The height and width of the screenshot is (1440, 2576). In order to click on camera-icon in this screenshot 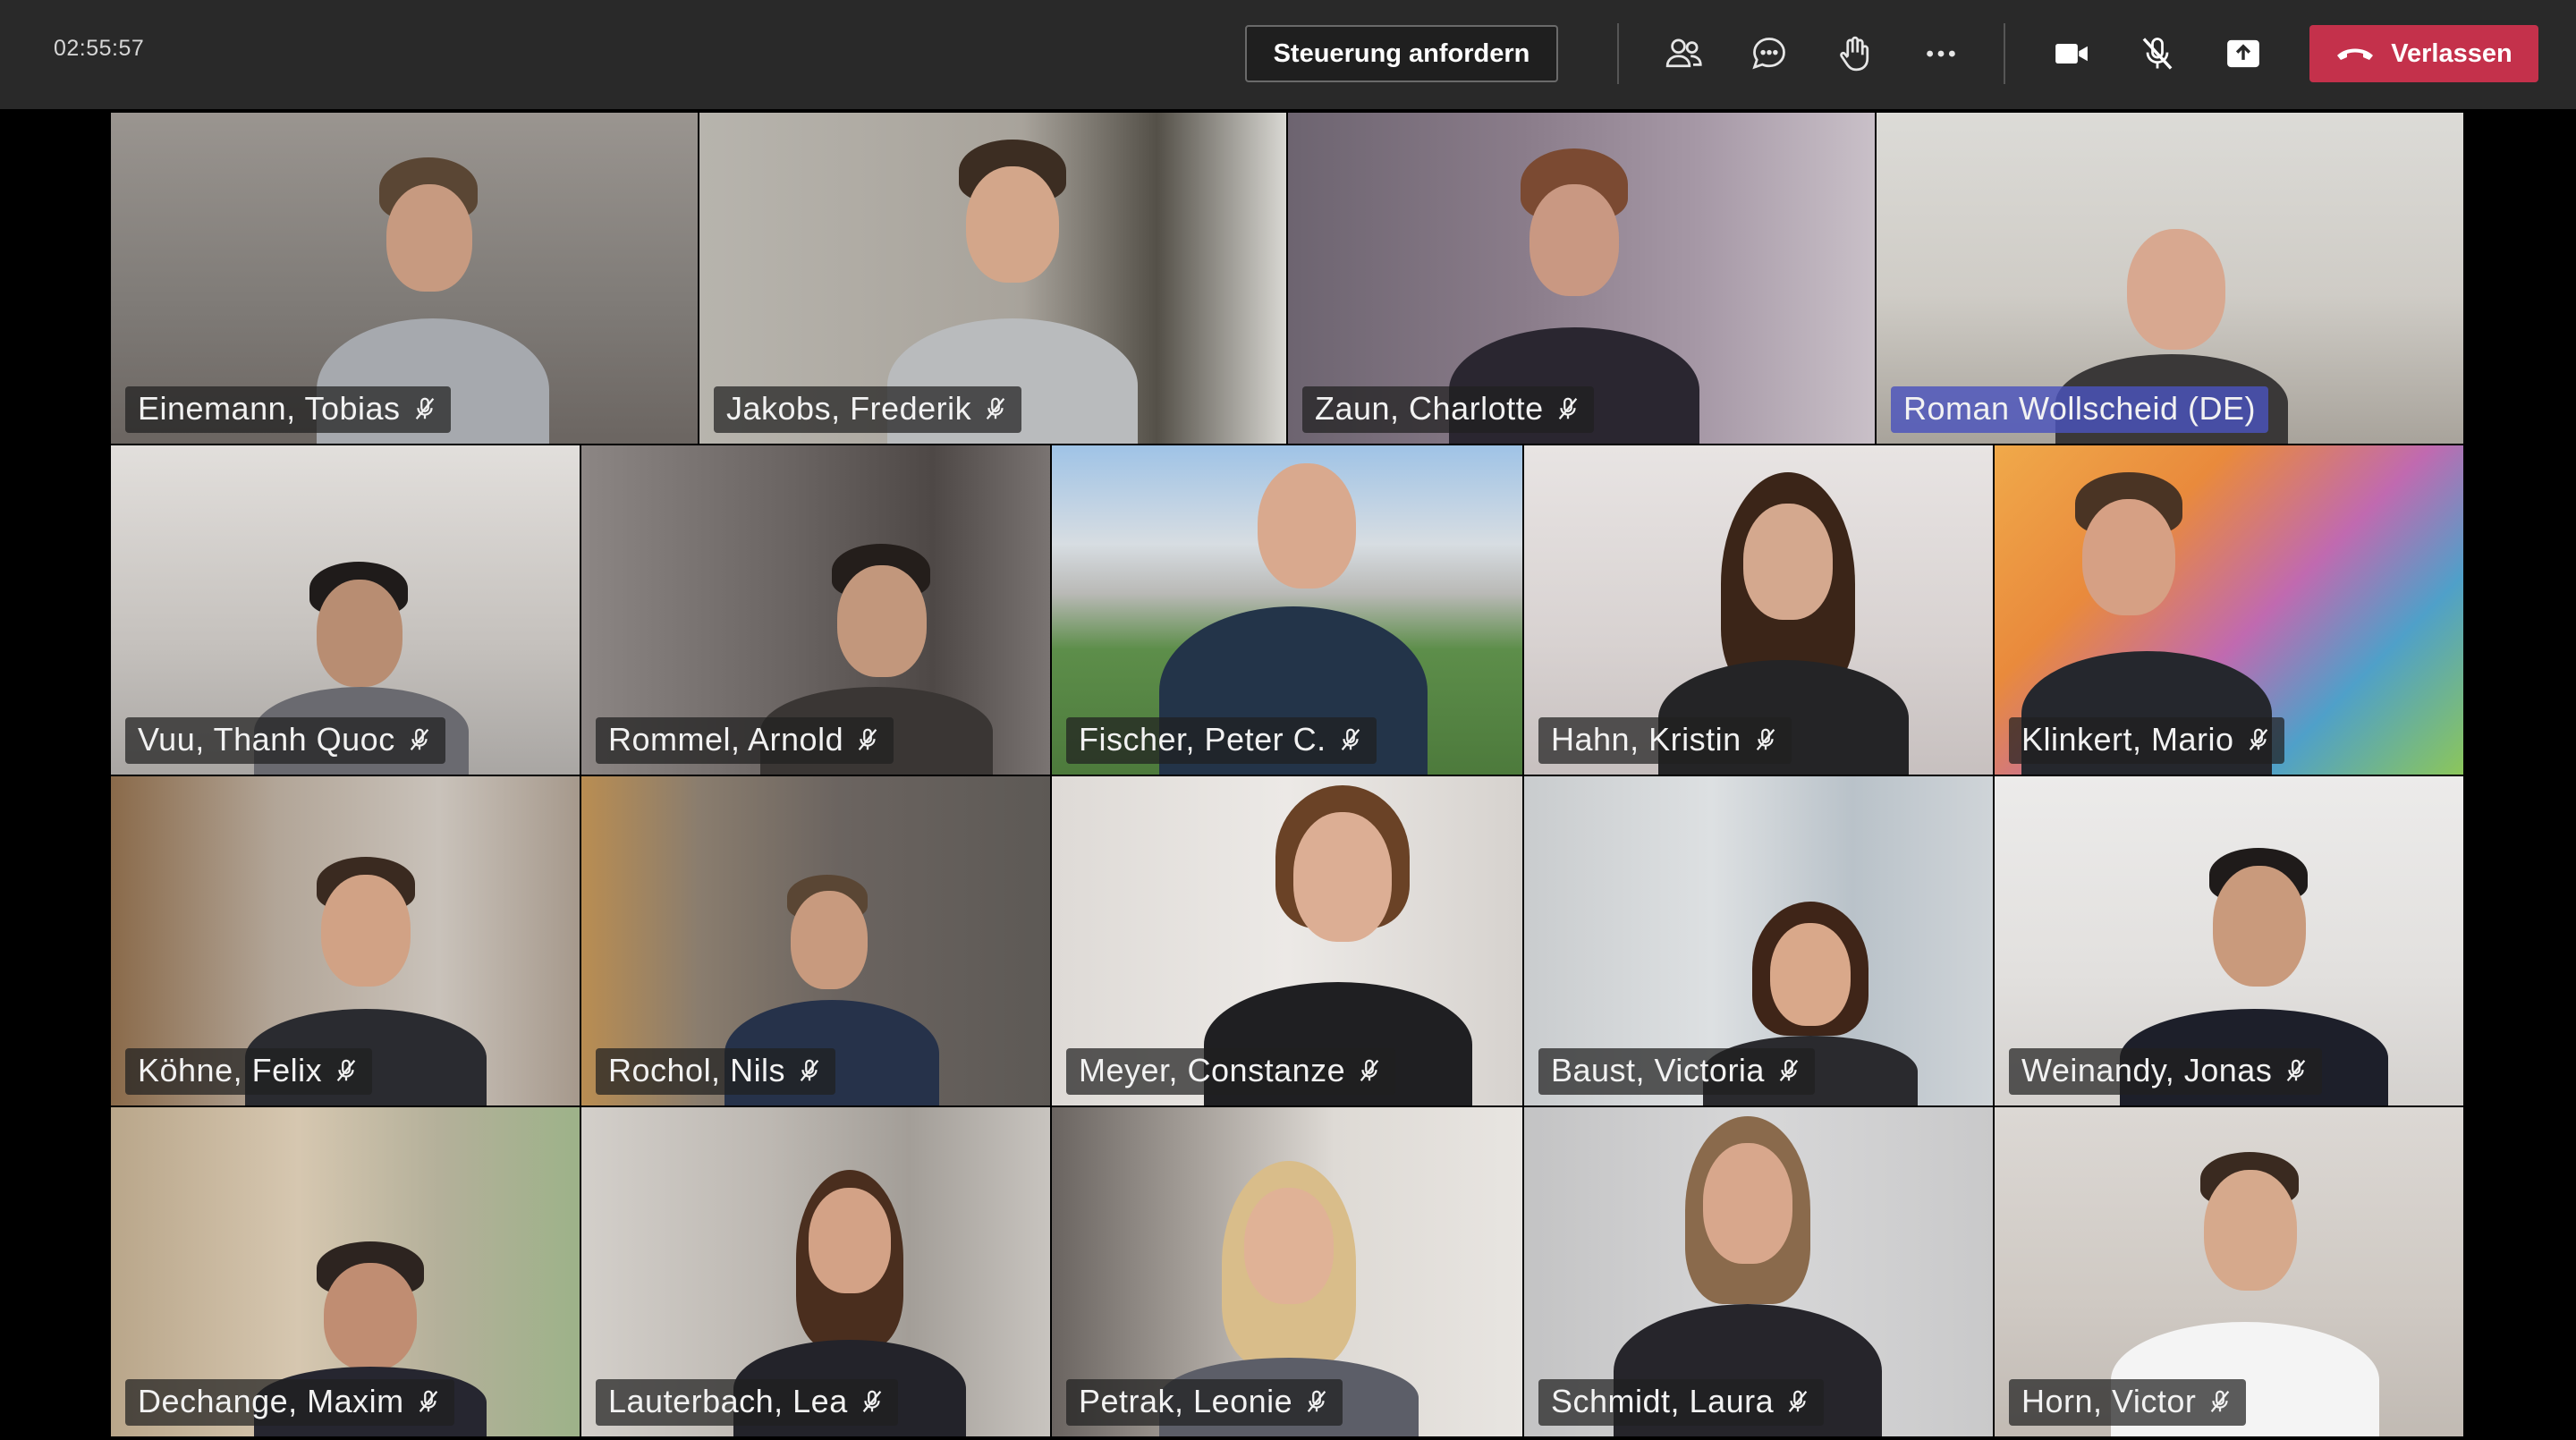, I will do `click(2071, 53)`.